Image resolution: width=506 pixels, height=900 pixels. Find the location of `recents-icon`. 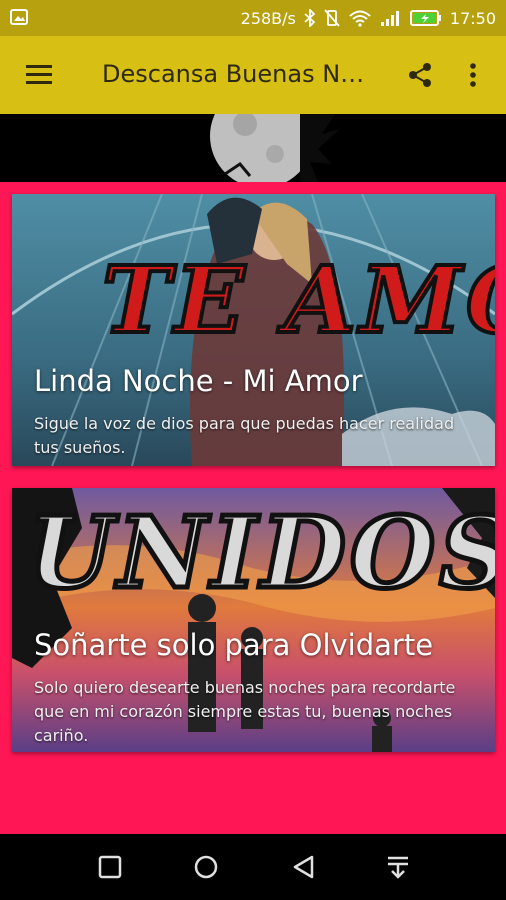

recents-icon is located at coordinates (110, 867).